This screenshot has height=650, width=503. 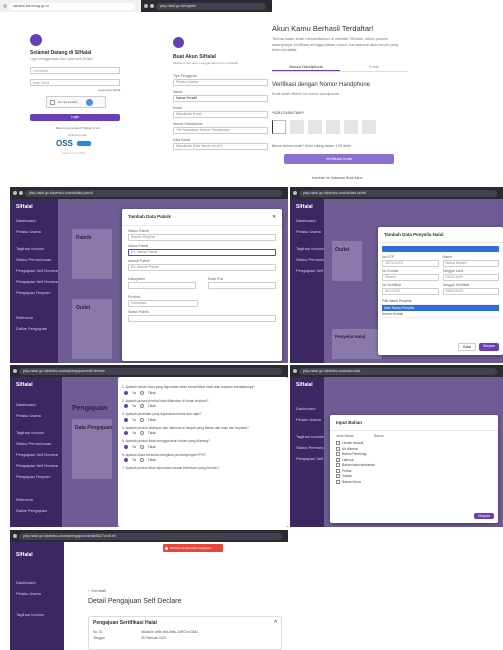 What do you see at coordinates (211, 6) in the screenshot?
I see `address-bar: ptsp.halal.go.id/register` at bounding box center [211, 6].